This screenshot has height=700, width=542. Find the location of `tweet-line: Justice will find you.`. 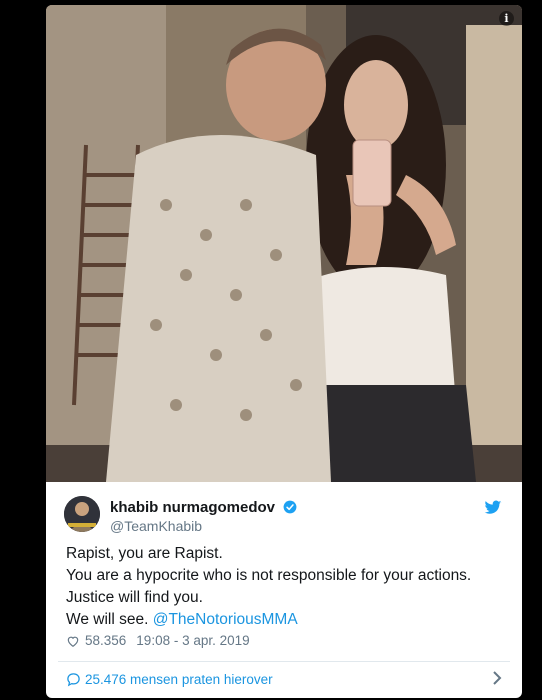

tweet-line: Justice will find you. is located at coordinates (134, 597).